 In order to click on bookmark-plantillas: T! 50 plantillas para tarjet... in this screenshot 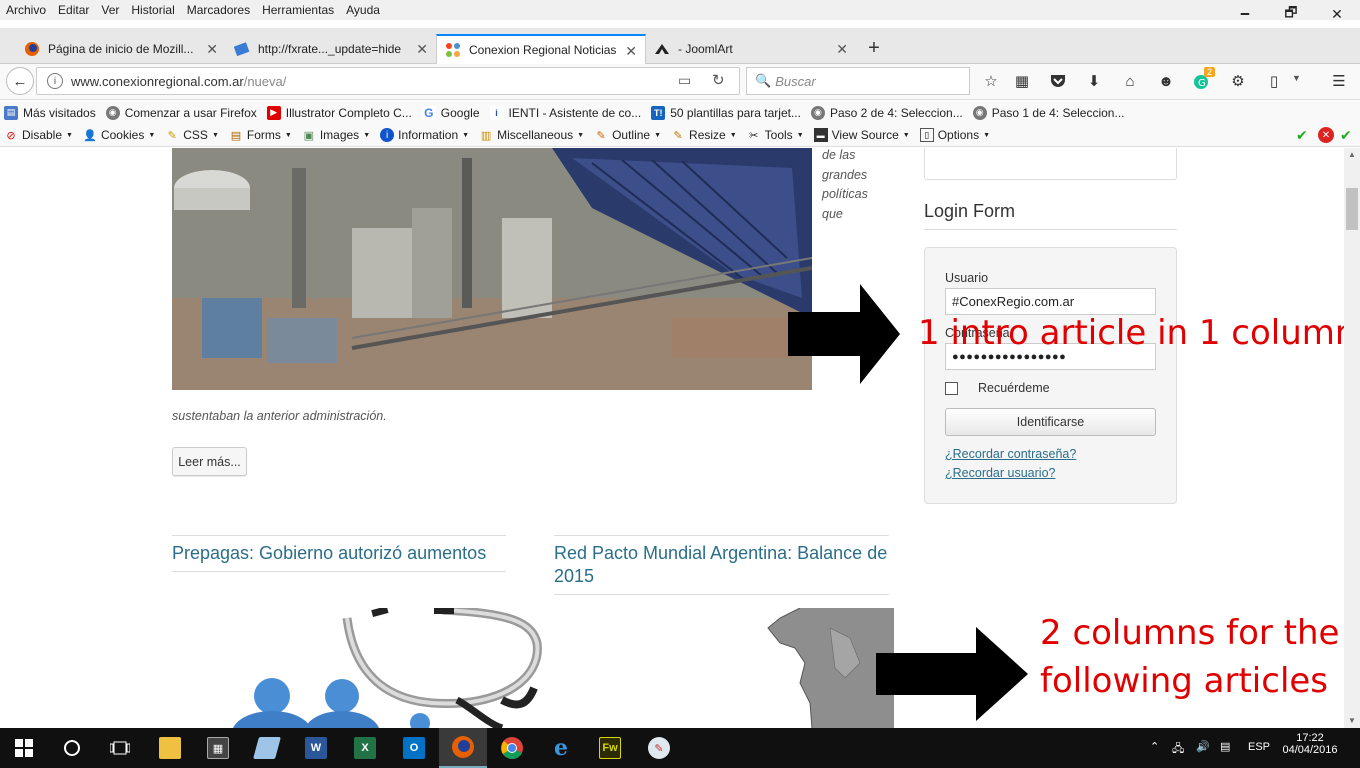, I will do `click(726, 112)`.